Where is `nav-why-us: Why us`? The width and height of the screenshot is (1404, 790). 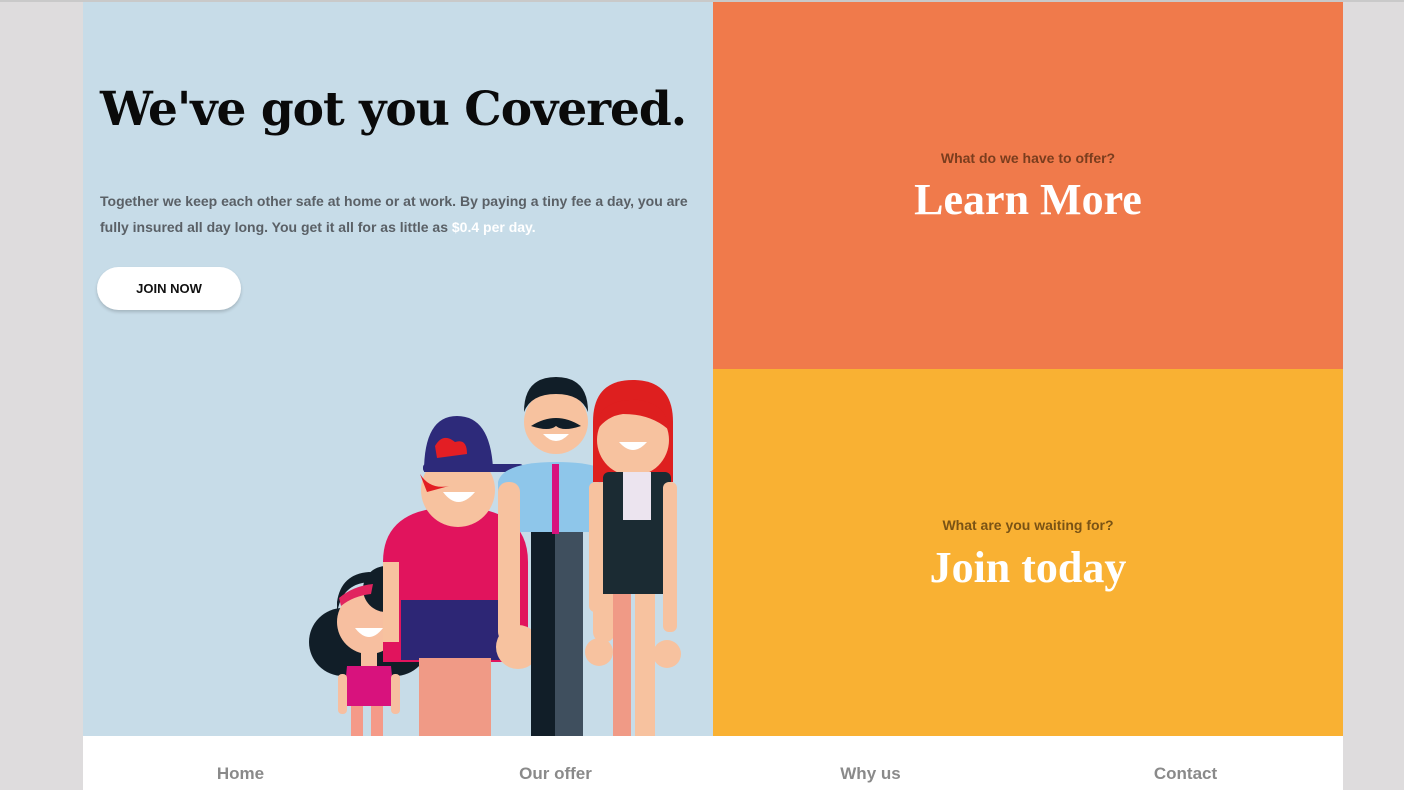 nav-why-us: Why us is located at coordinates (870, 763).